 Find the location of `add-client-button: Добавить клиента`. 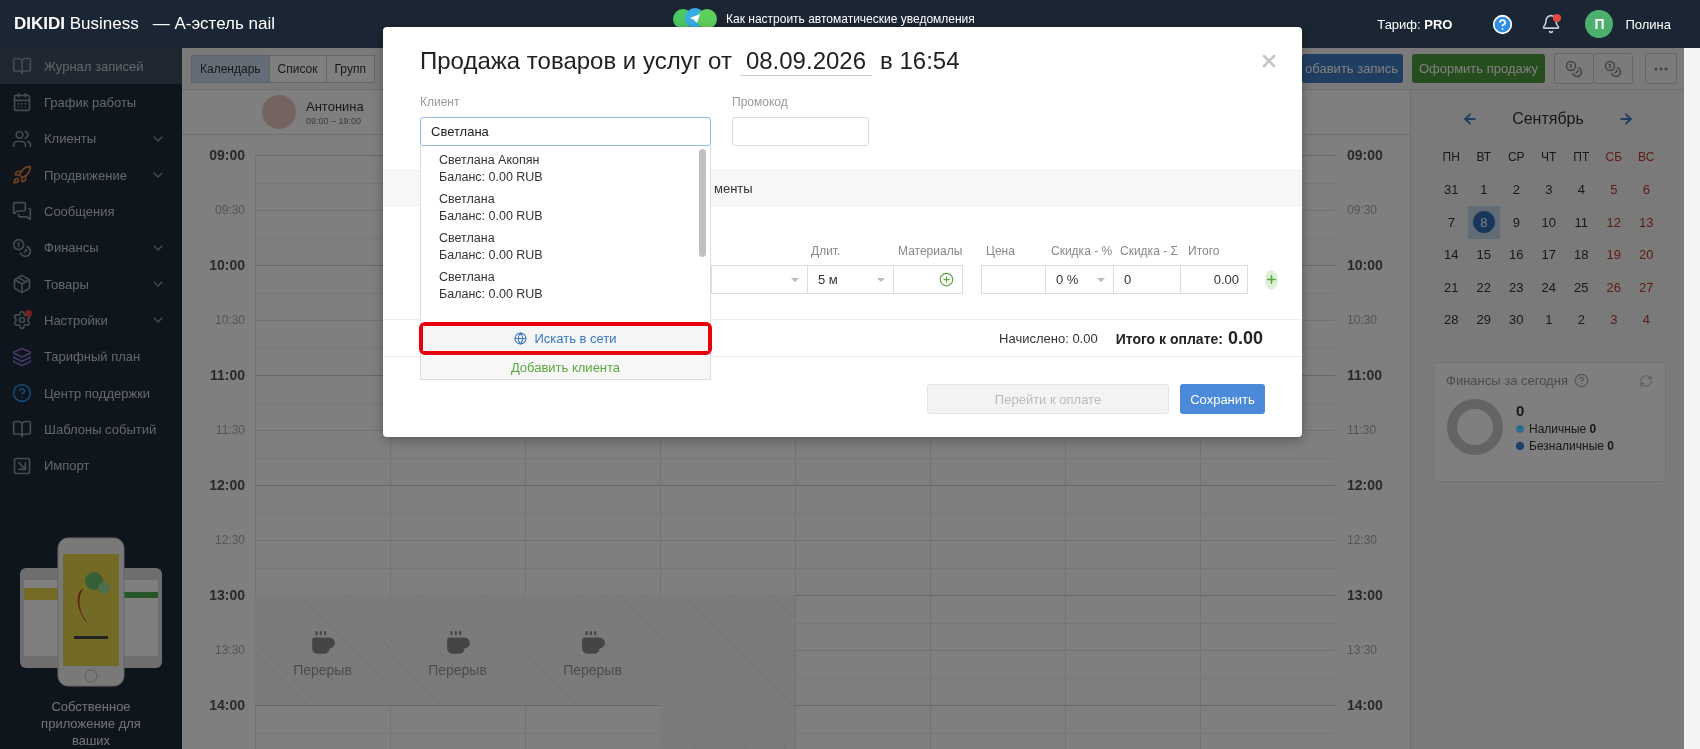

add-client-button: Добавить клиента is located at coordinates (565, 367).